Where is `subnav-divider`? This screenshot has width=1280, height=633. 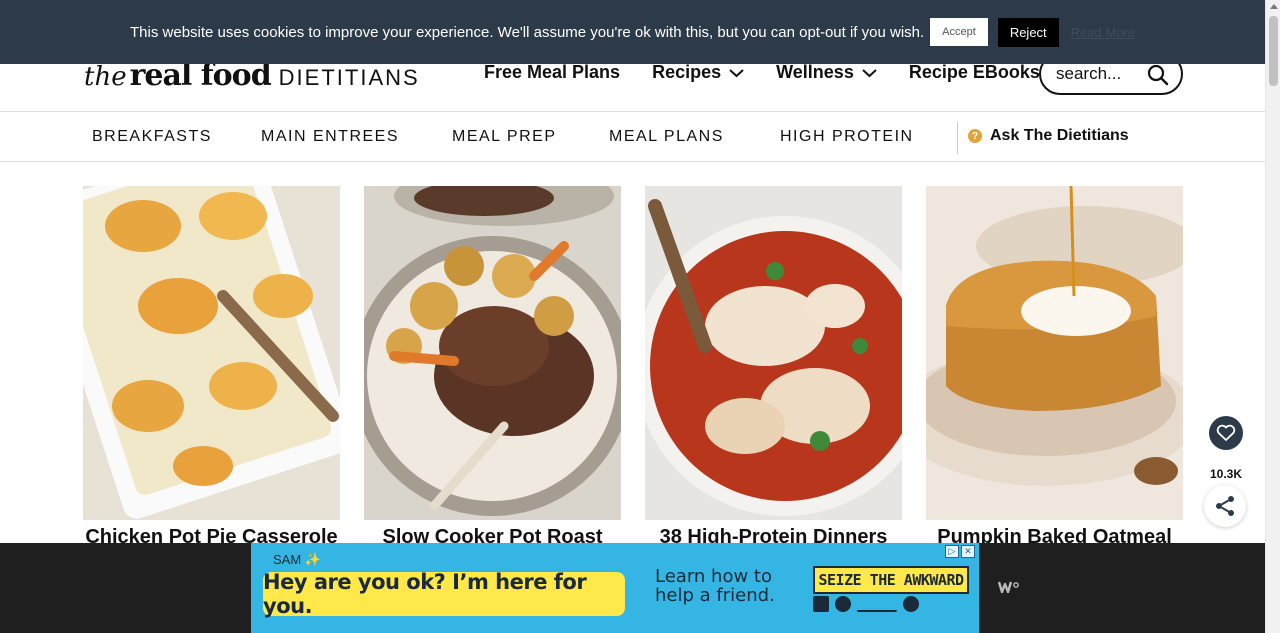 subnav-divider is located at coordinates (957, 138).